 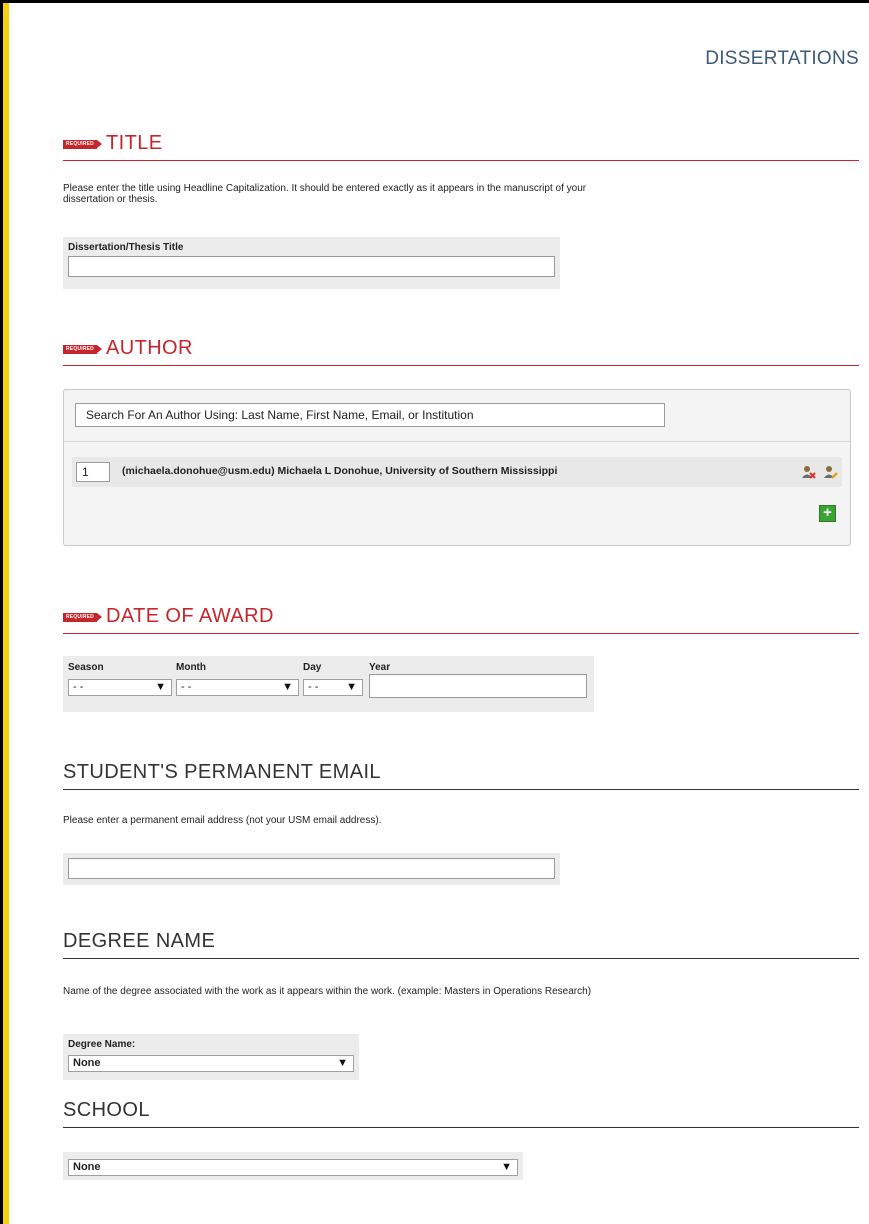 I want to click on date-heading: DATE OF AWARD, so click(x=190, y=616).